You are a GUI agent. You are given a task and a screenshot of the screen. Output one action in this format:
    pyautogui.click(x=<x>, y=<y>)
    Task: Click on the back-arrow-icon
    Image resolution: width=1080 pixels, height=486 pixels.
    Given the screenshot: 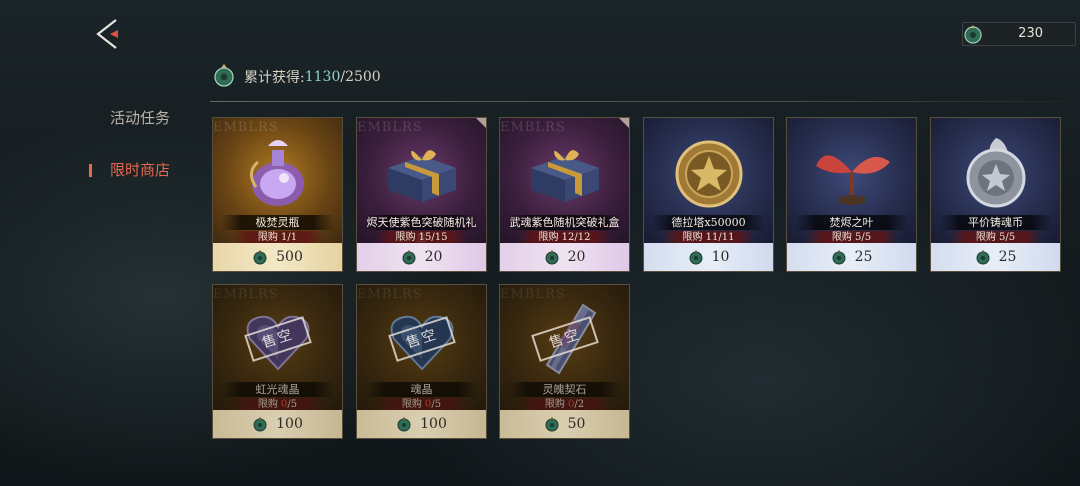 What is the action you would take?
    pyautogui.click(x=107, y=34)
    